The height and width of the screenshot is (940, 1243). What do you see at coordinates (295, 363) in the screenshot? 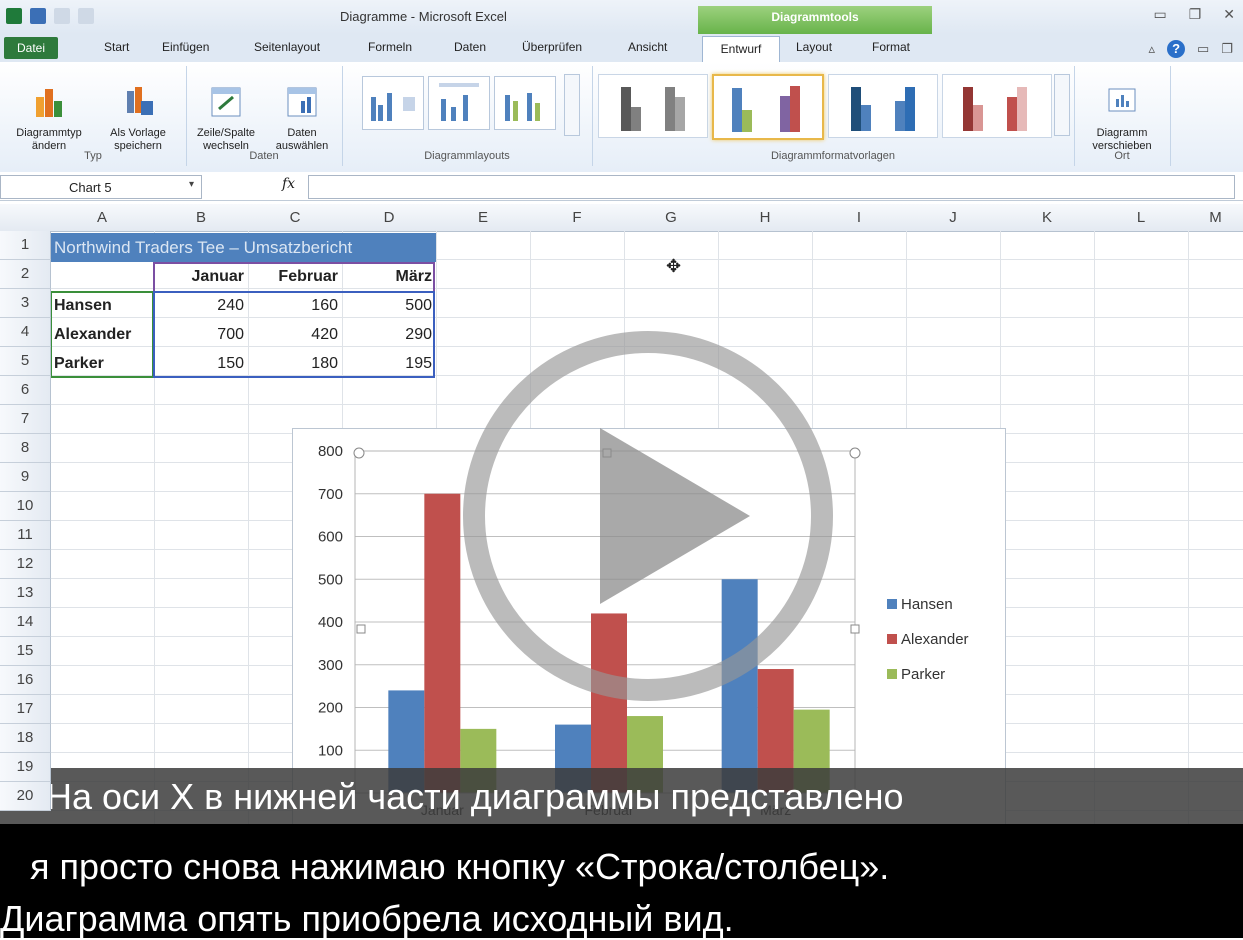
I see `value-cell: 180` at bounding box center [295, 363].